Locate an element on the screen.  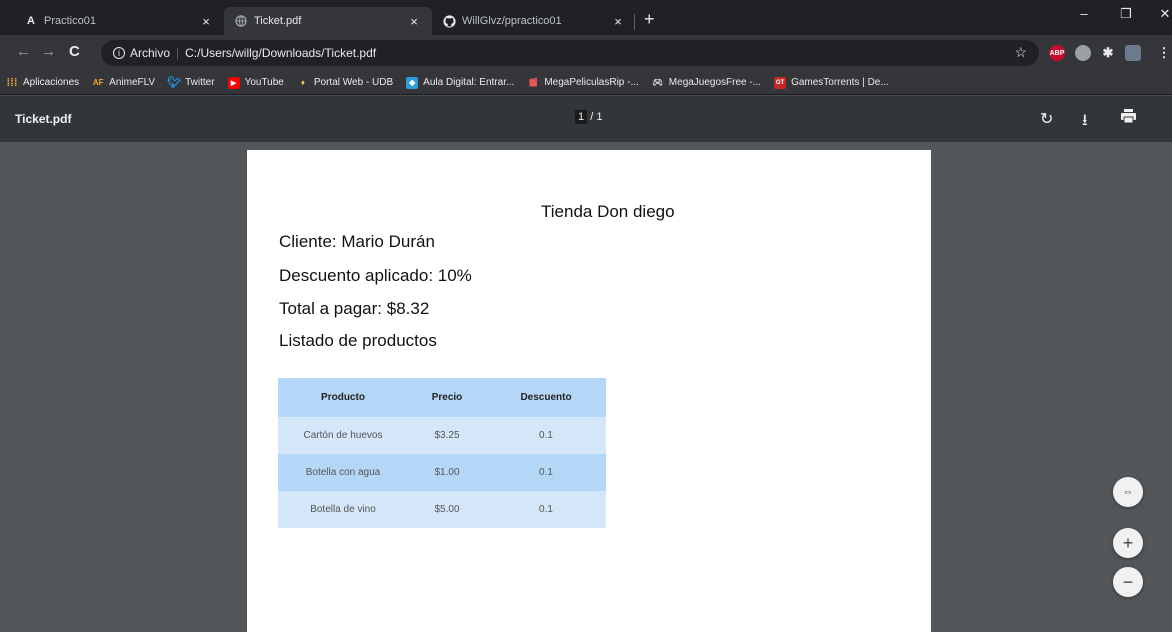
tab-title: Practico01 is located at coordinates (70, 21).